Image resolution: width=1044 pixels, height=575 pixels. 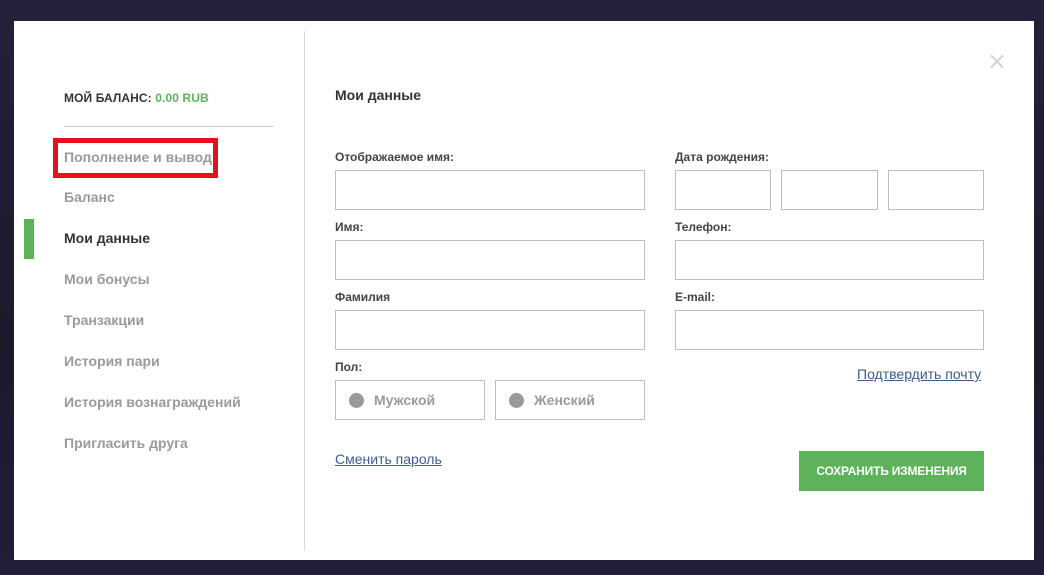 What do you see at coordinates (107, 279) in the screenshot?
I see `sidebar-item-my-bonuses: Мои бонусы` at bounding box center [107, 279].